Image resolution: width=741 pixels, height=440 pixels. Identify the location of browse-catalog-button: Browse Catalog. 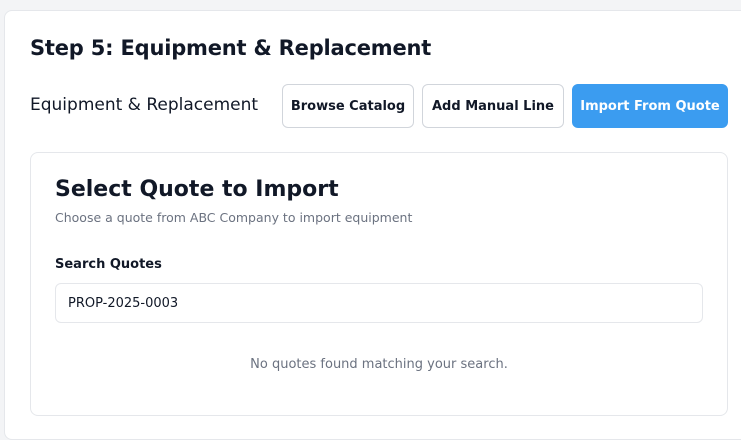
(348, 106).